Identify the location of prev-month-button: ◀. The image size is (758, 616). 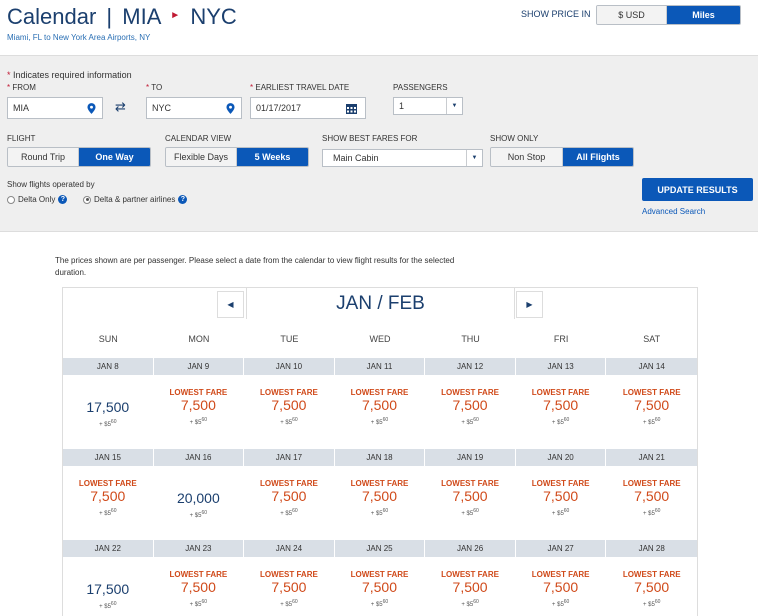
(230, 304).